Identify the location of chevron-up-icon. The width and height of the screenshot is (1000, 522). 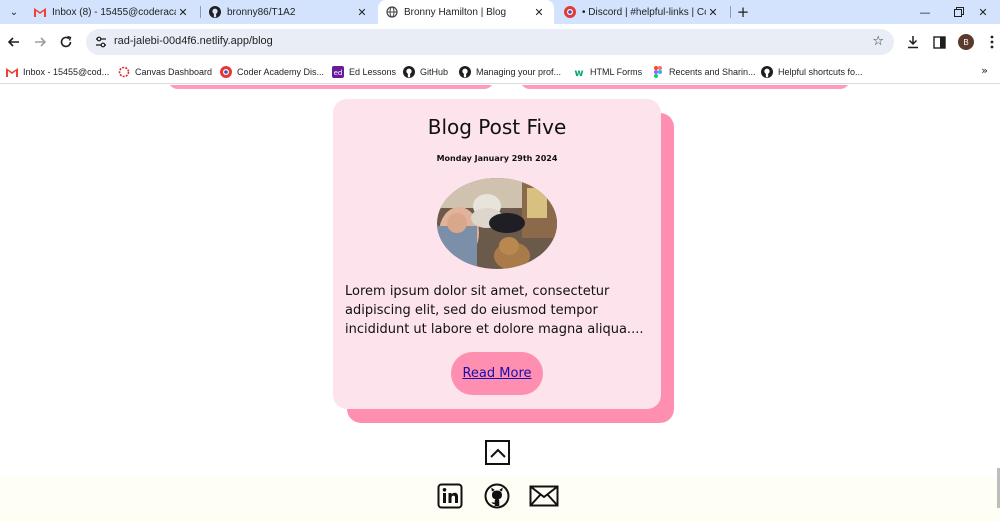
(497, 453).